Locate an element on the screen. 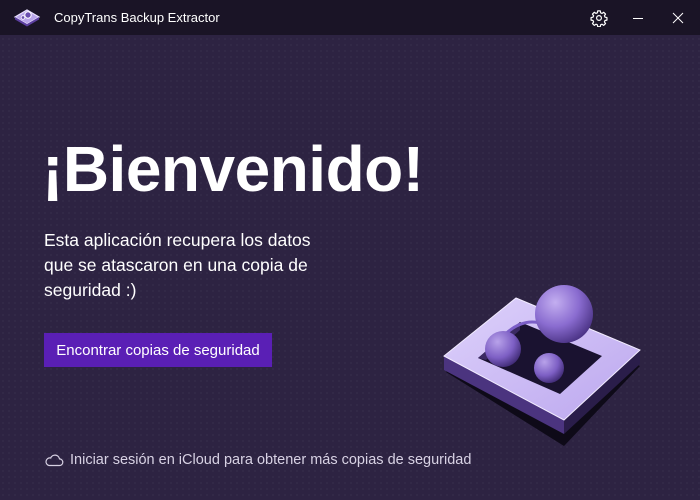 The height and width of the screenshot is (500, 700). settings-button is located at coordinates (599, 17).